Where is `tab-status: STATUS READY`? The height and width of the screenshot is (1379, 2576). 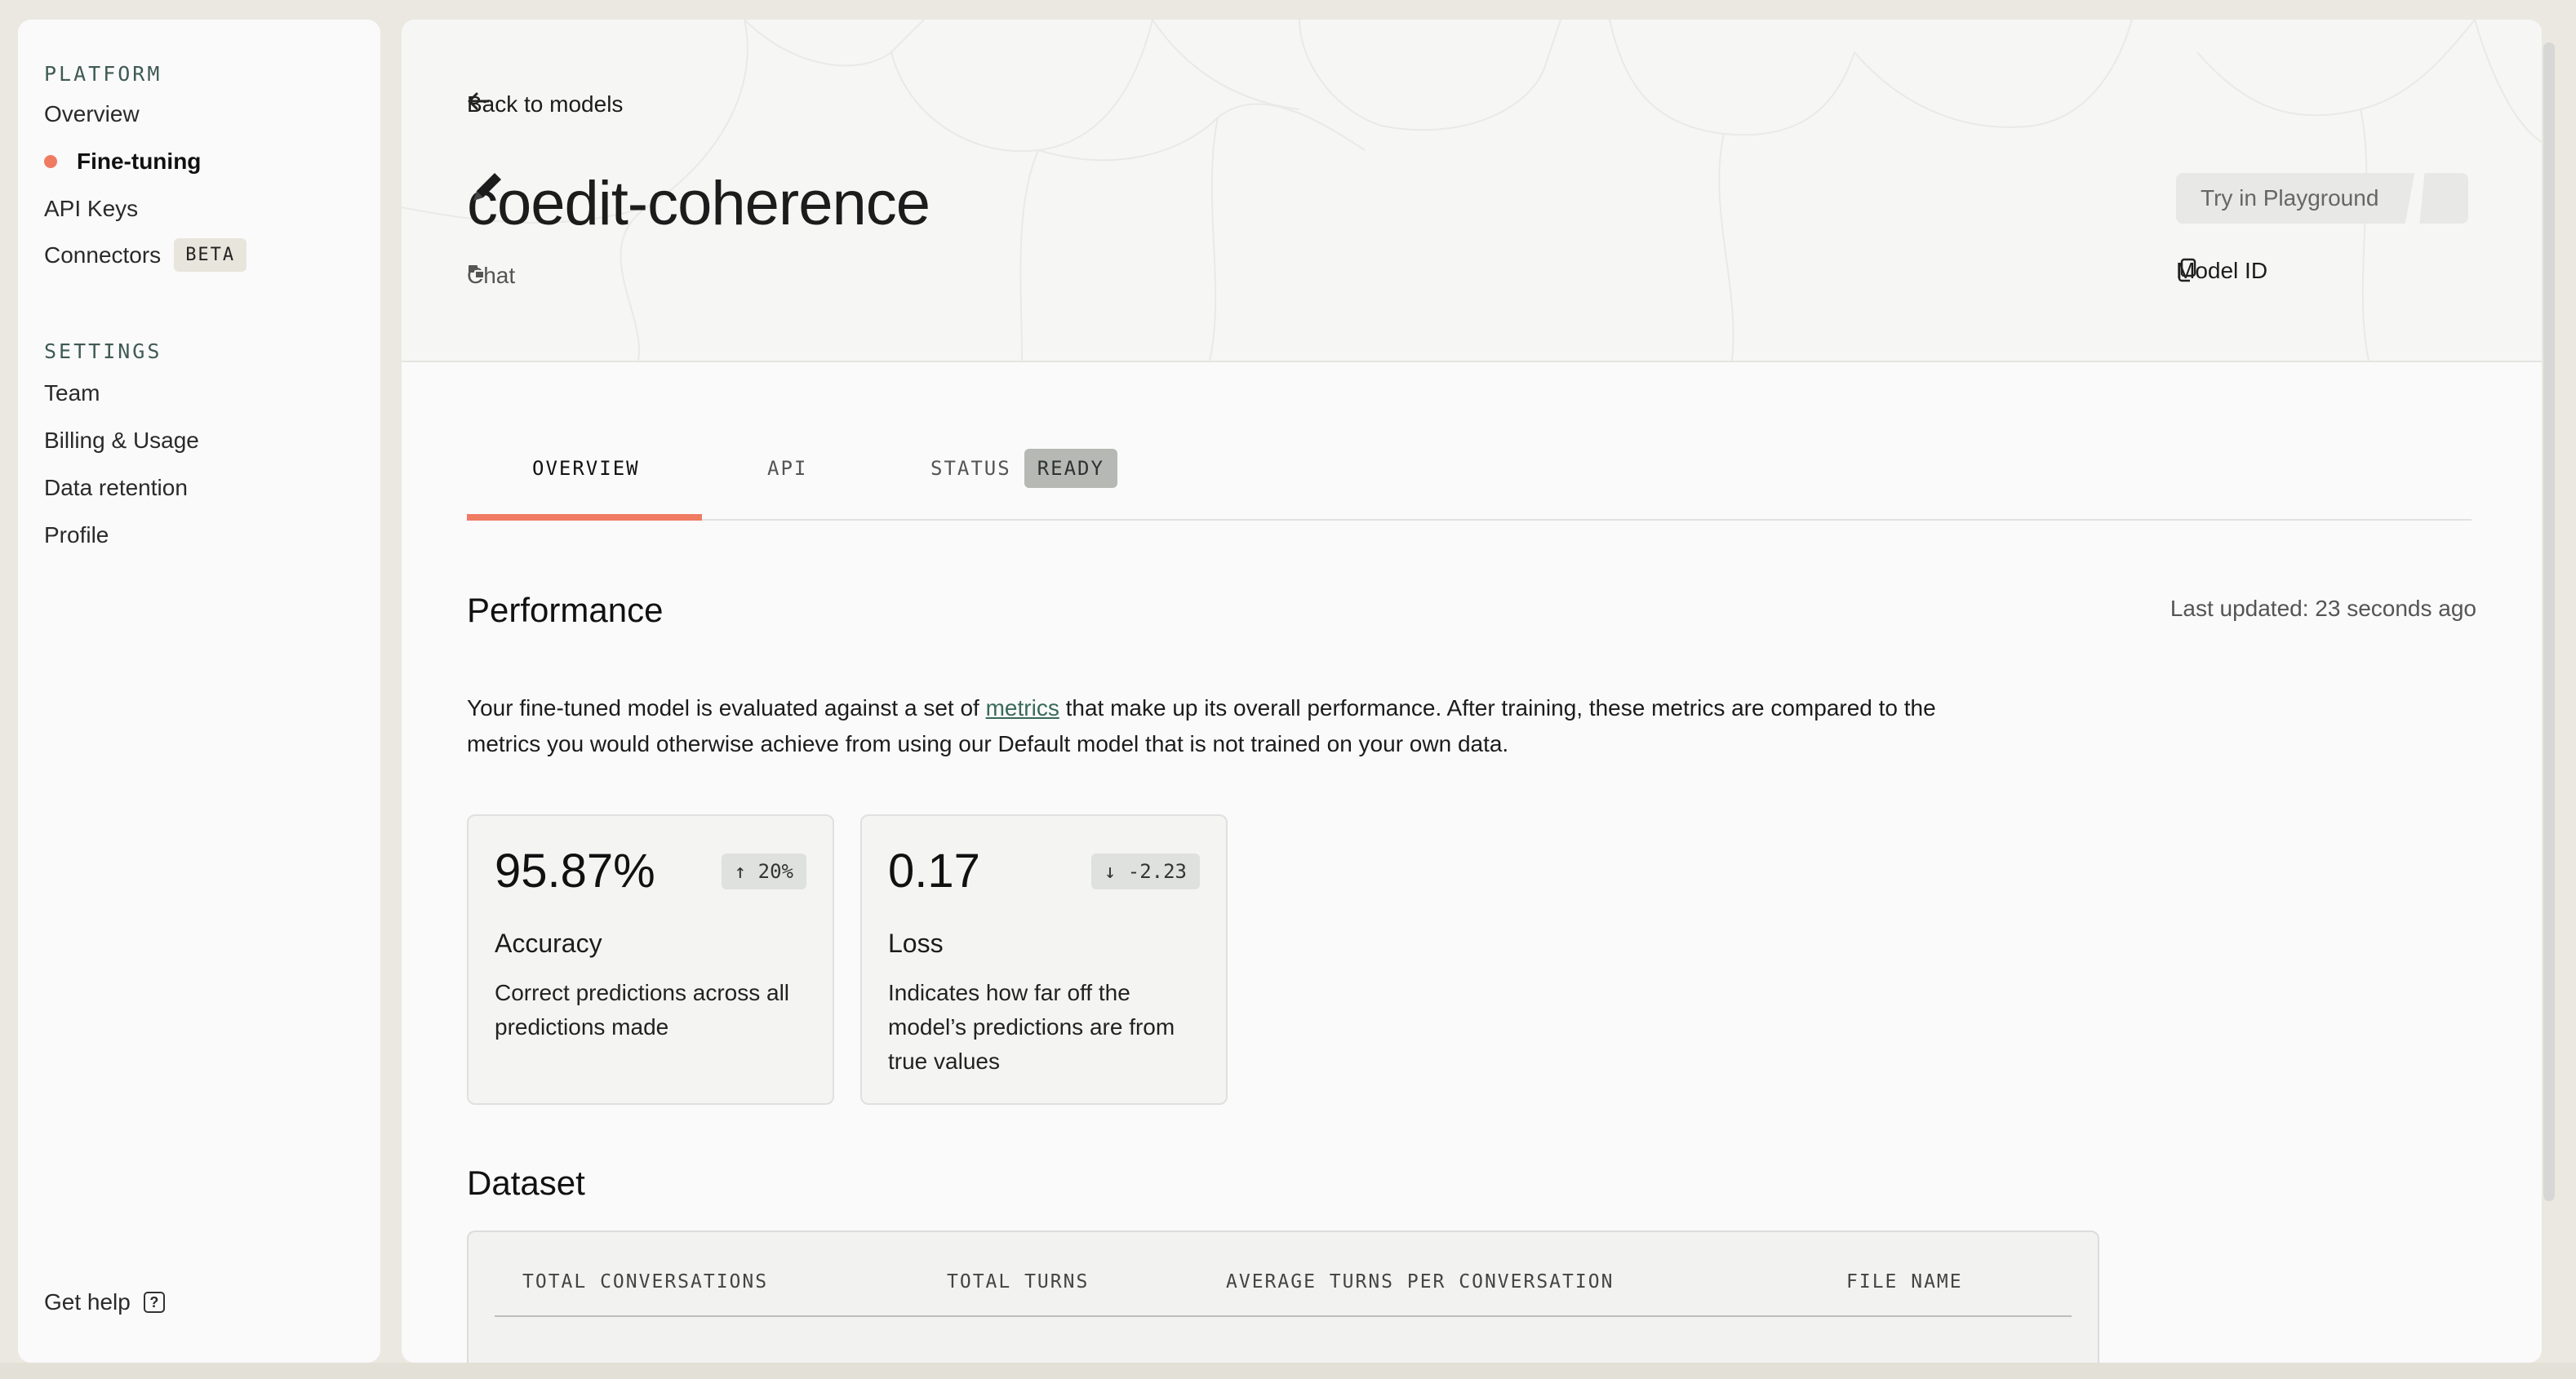
tab-status: STATUS READY is located at coordinates (1023, 469).